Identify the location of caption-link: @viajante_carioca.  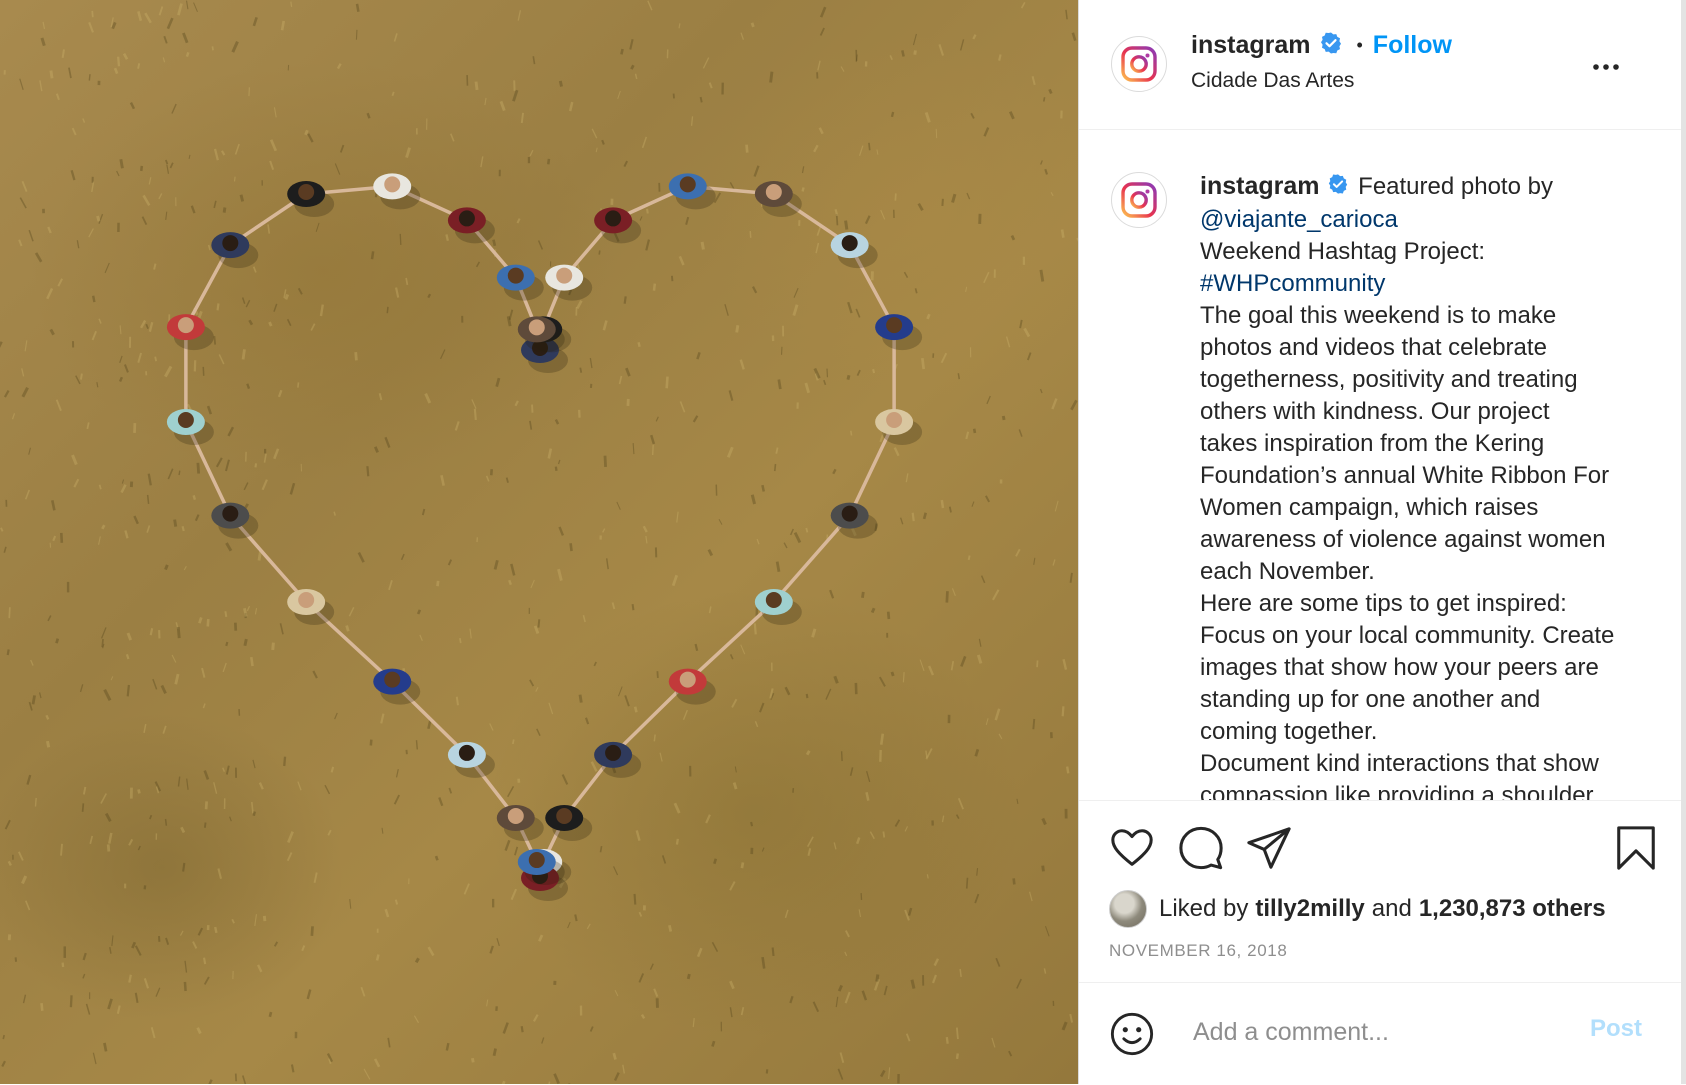
(1430, 220).